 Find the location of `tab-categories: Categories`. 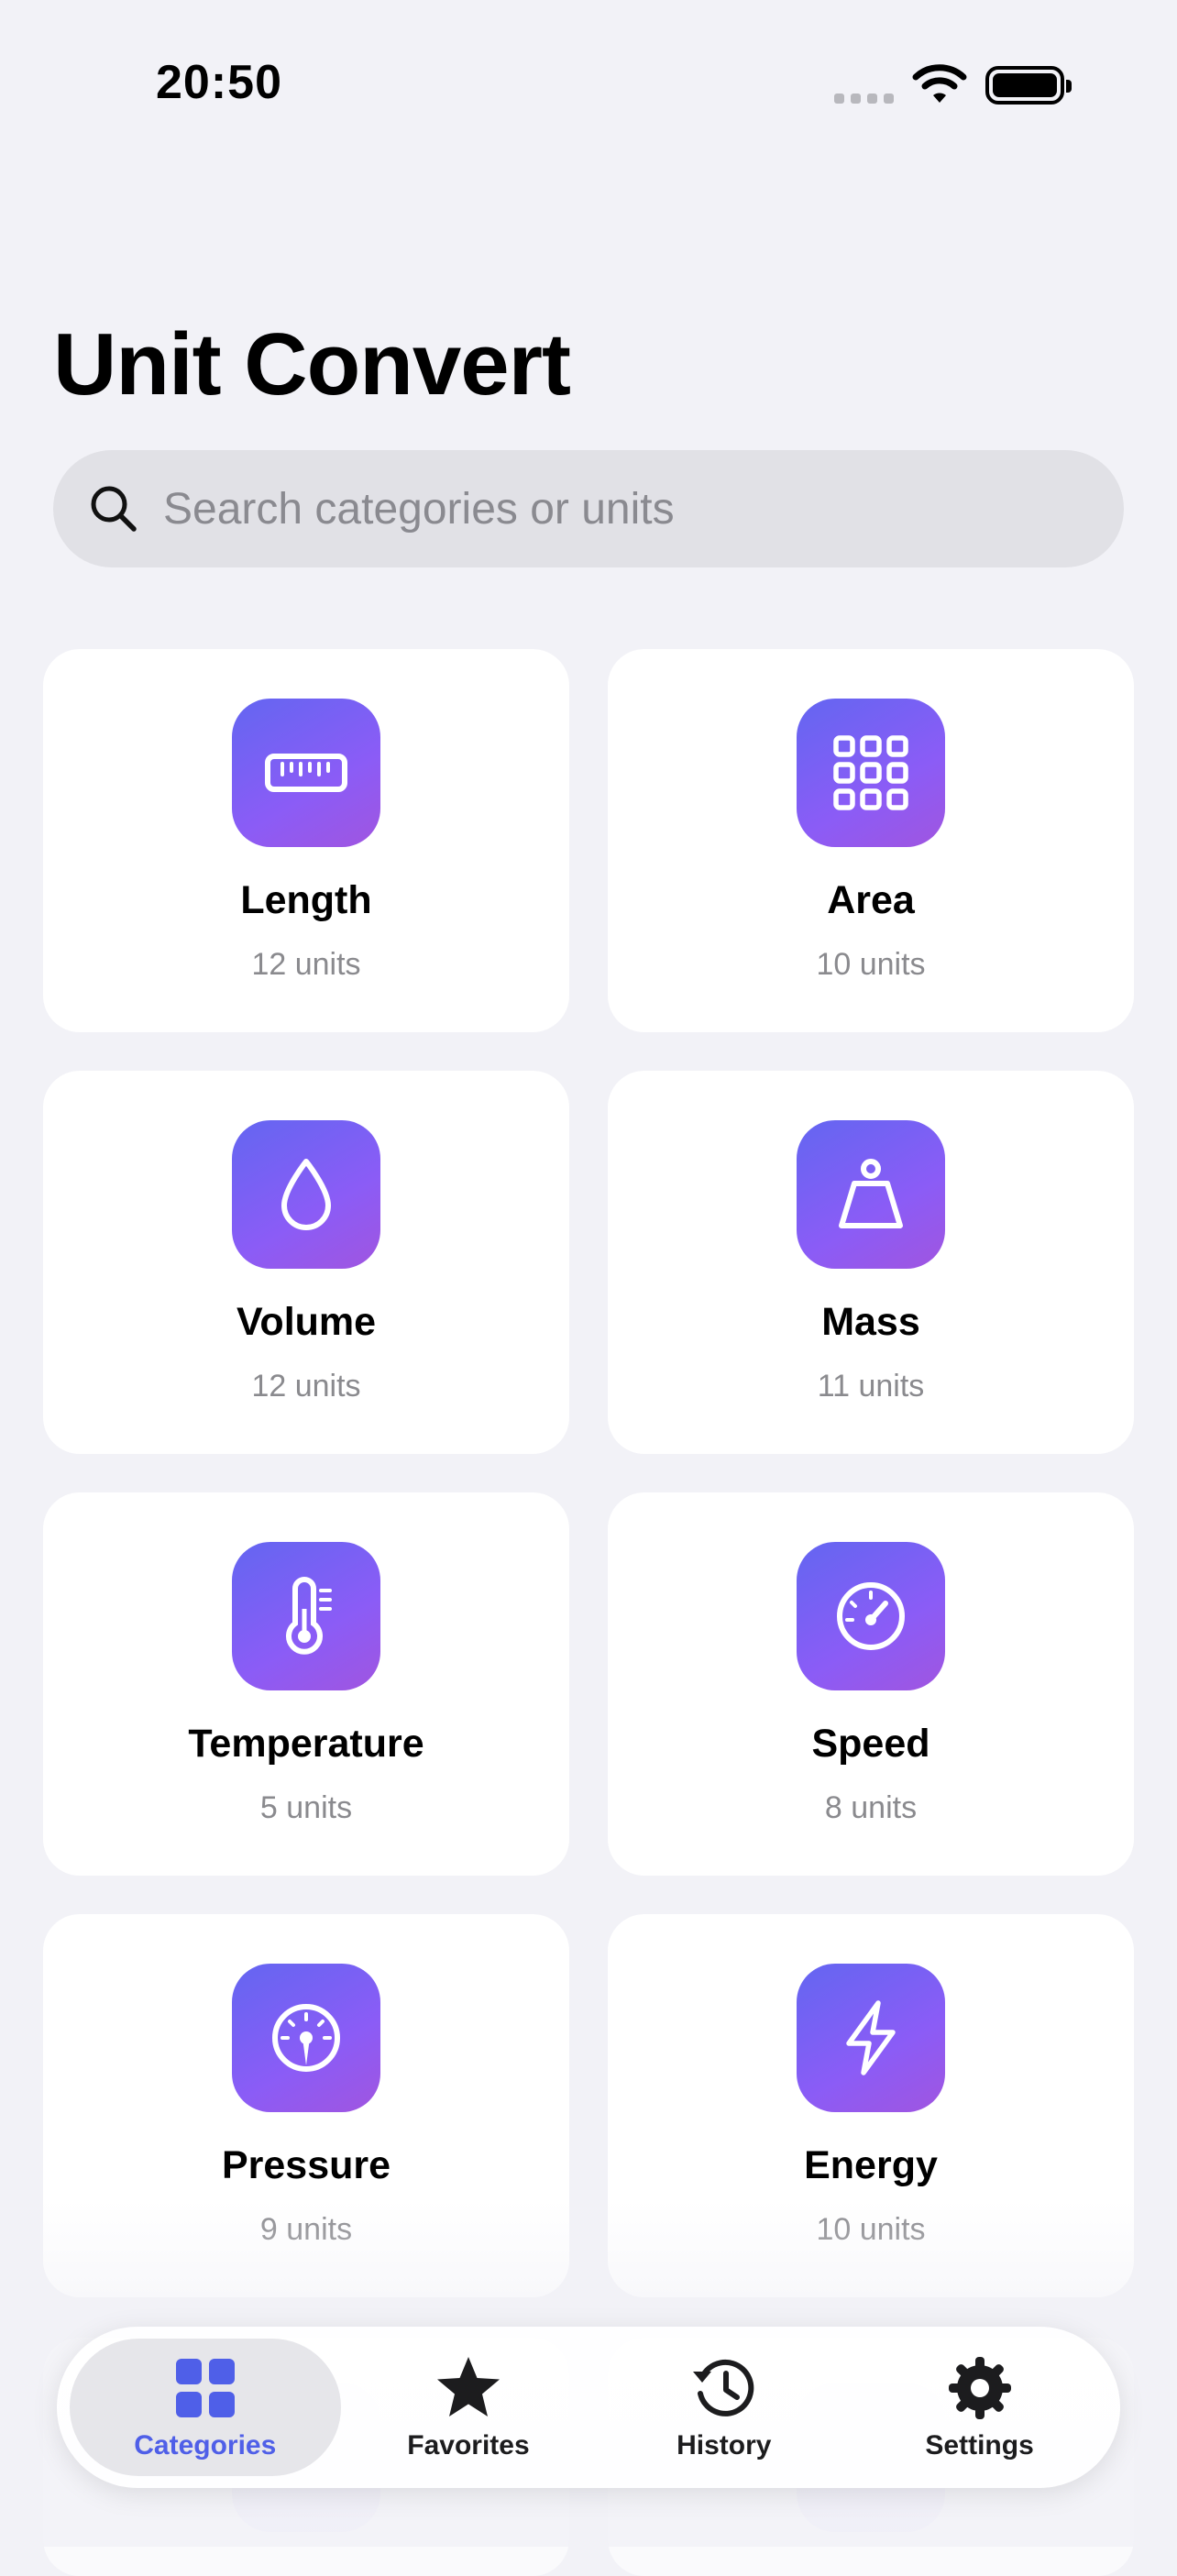

tab-categories: Categories is located at coordinates (205, 2407).